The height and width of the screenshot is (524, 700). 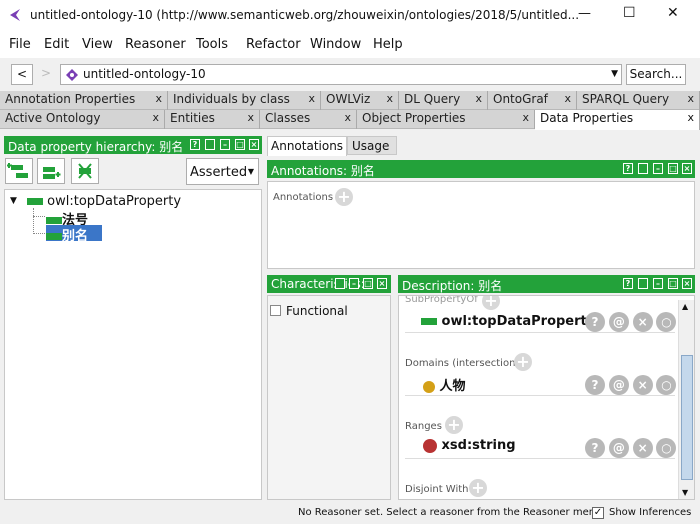 What do you see at coordinates (372, 145) in the screenshot?
I see `tab-usage: Usage` at bounding box center [372, 145].